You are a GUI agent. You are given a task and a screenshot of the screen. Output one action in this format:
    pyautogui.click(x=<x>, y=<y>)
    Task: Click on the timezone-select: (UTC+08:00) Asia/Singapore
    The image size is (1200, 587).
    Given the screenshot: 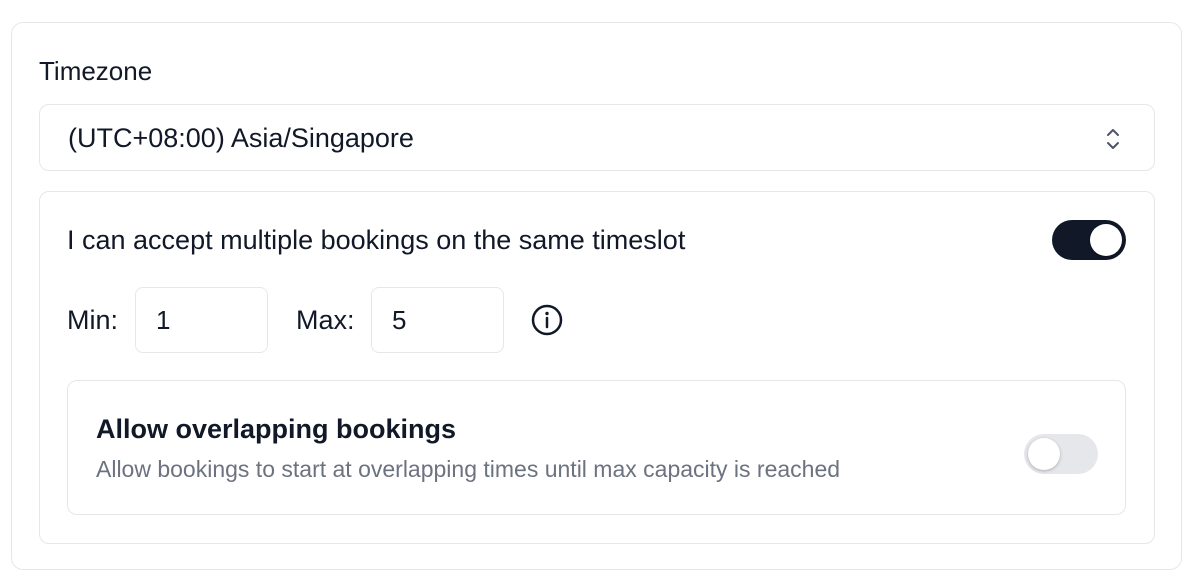 What is the action you would take?
    pyautogui.click(x=597, y=137)
    